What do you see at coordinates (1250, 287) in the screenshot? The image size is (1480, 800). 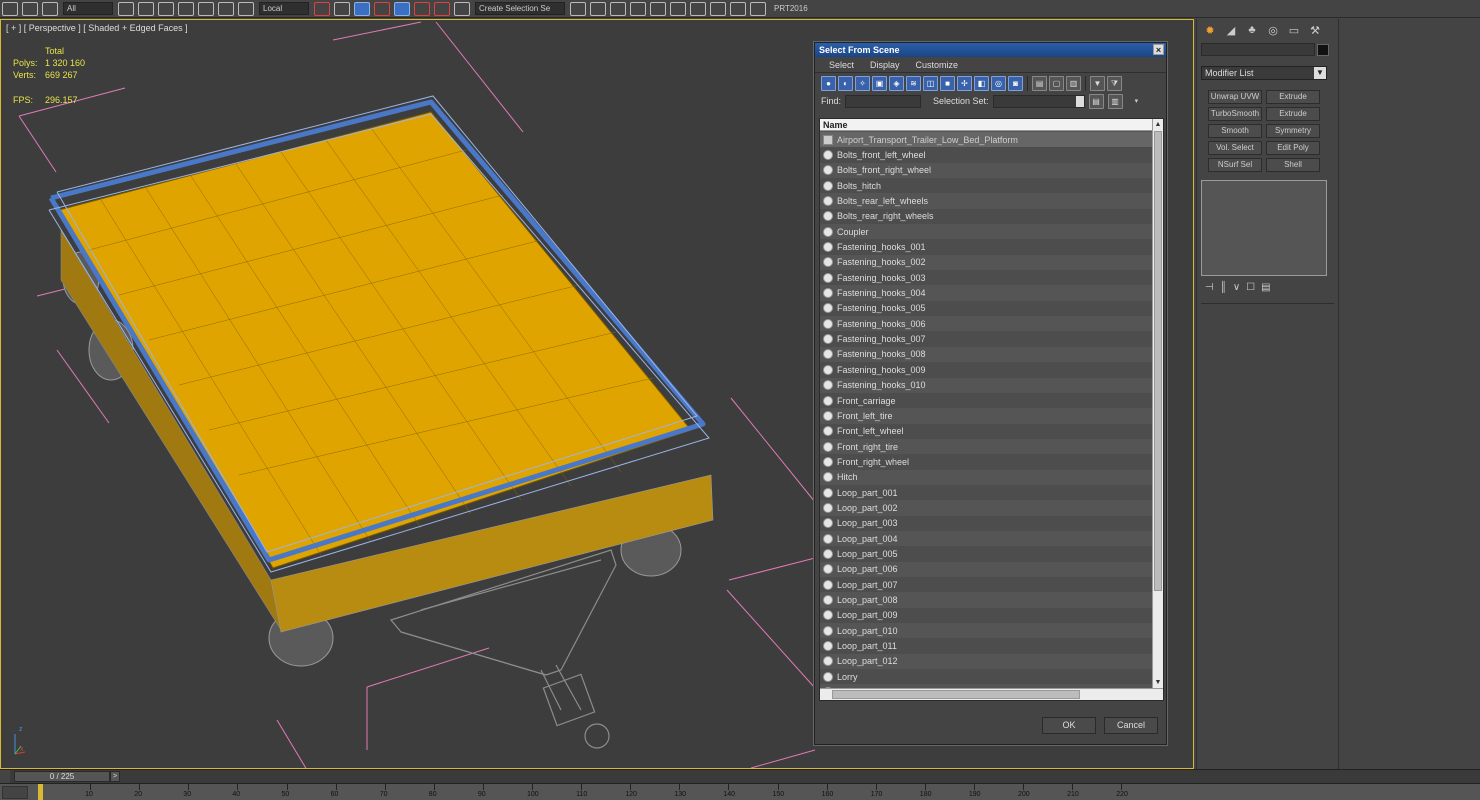 I see `remove-modifier-icon: ☐` at bounding box center [1250, 287].